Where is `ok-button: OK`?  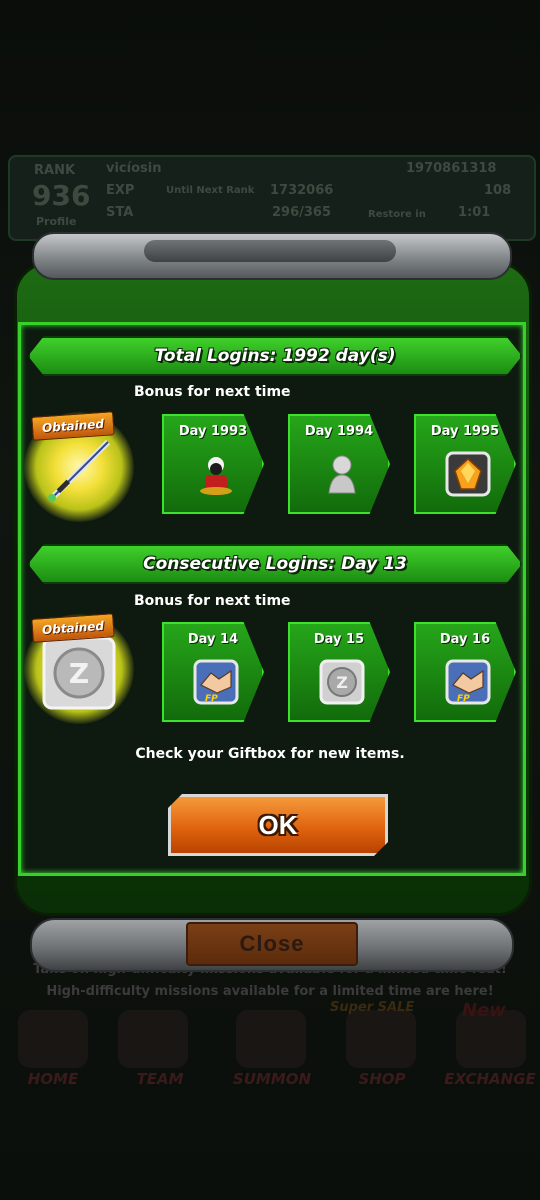 ok-button: OK is located at coordinates (278, 825).